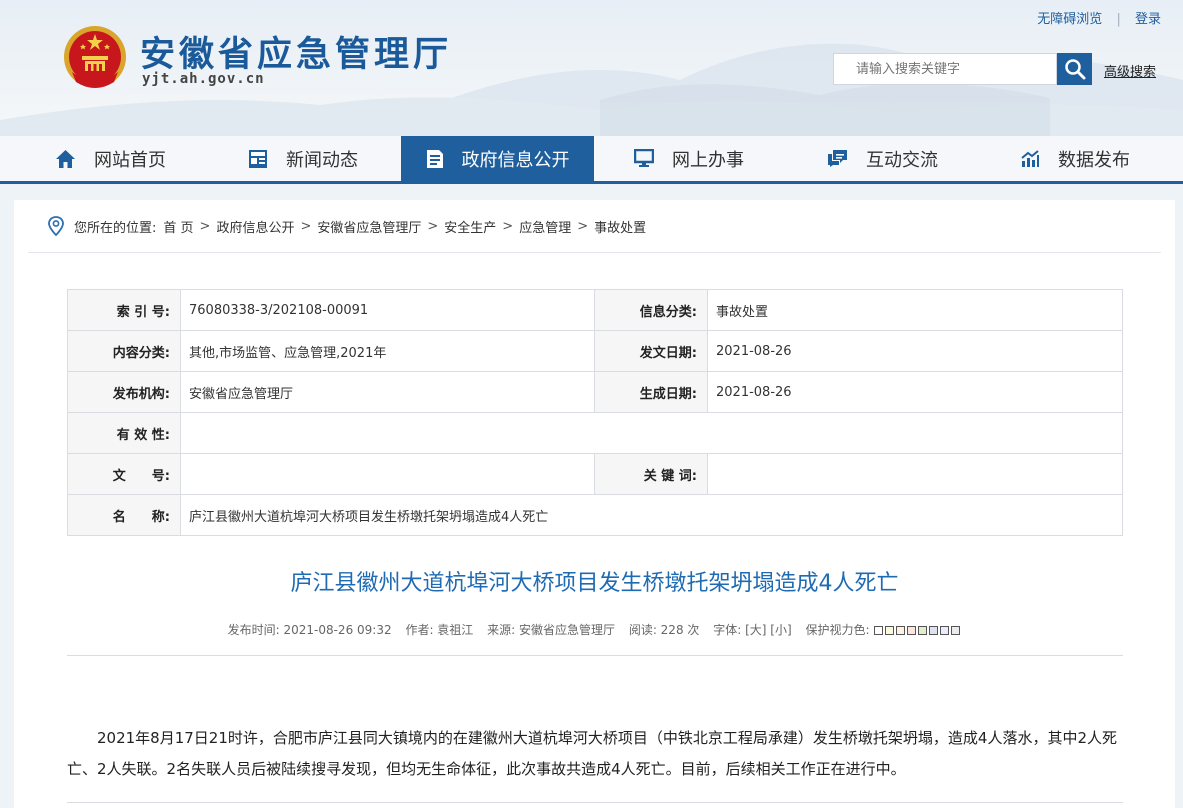 The height and width of the screenshot is (808, 1183). Describe the element at coordinates (387, 310) in the screenshot. I see `index-value: 76080338-3/202108-00091` at that location.